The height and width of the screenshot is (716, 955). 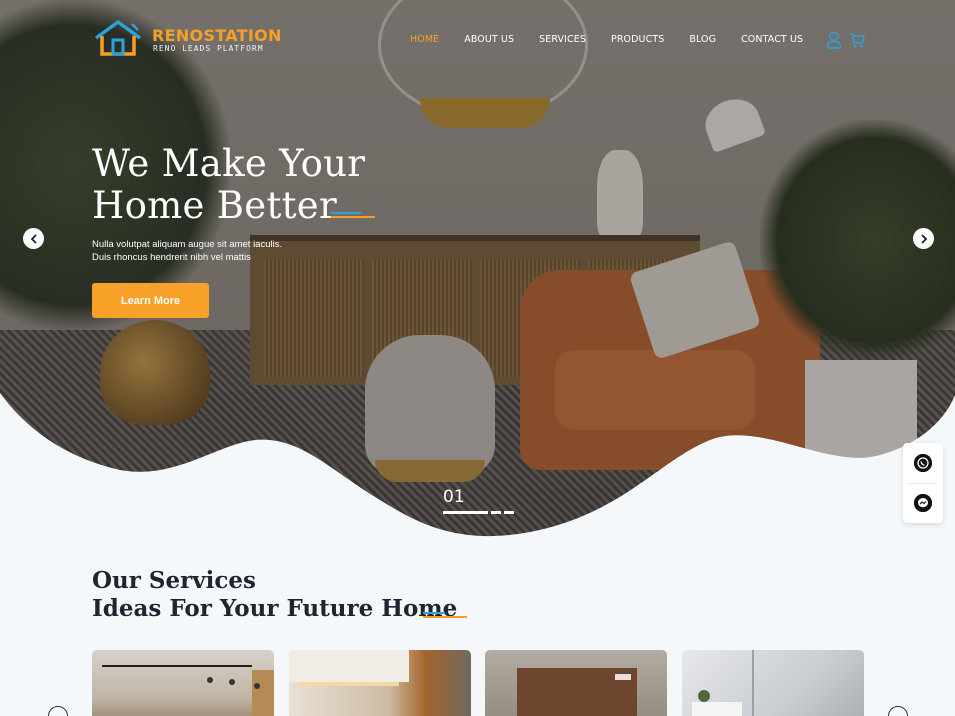 I want to click on brand-name: RENOSTATION, so click(x=217, y=35).